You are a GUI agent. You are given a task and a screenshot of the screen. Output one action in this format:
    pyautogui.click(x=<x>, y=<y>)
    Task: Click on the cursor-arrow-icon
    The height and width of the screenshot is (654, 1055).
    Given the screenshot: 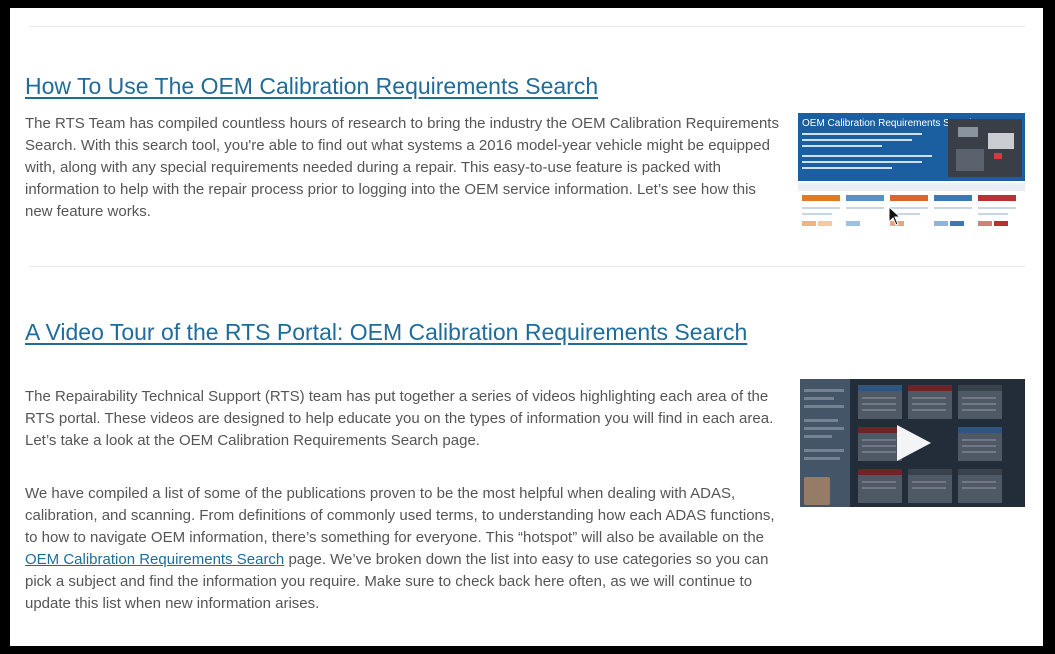 What is the action you would take?
    pyautogui.click(x=895, y=216)
    